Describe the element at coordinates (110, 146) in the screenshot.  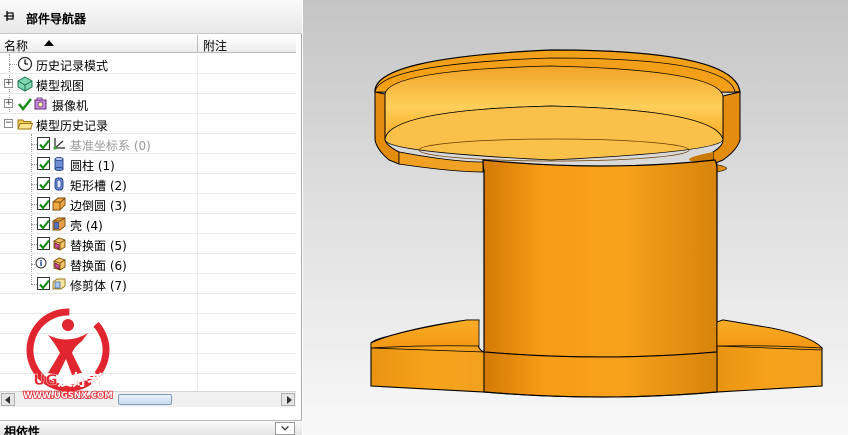
I see `tree-label: 基准坐标系 (0)` at that location.